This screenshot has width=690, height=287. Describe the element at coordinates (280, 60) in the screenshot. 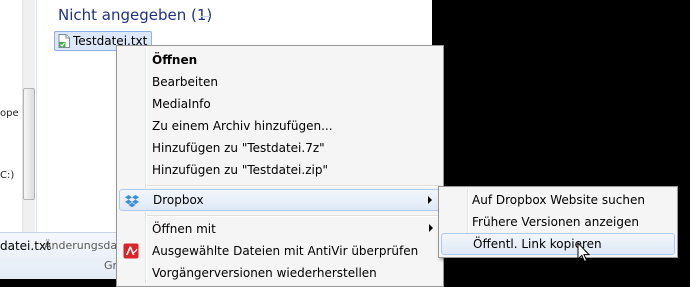

I see `menu-item-open: Öffnen` at that location.